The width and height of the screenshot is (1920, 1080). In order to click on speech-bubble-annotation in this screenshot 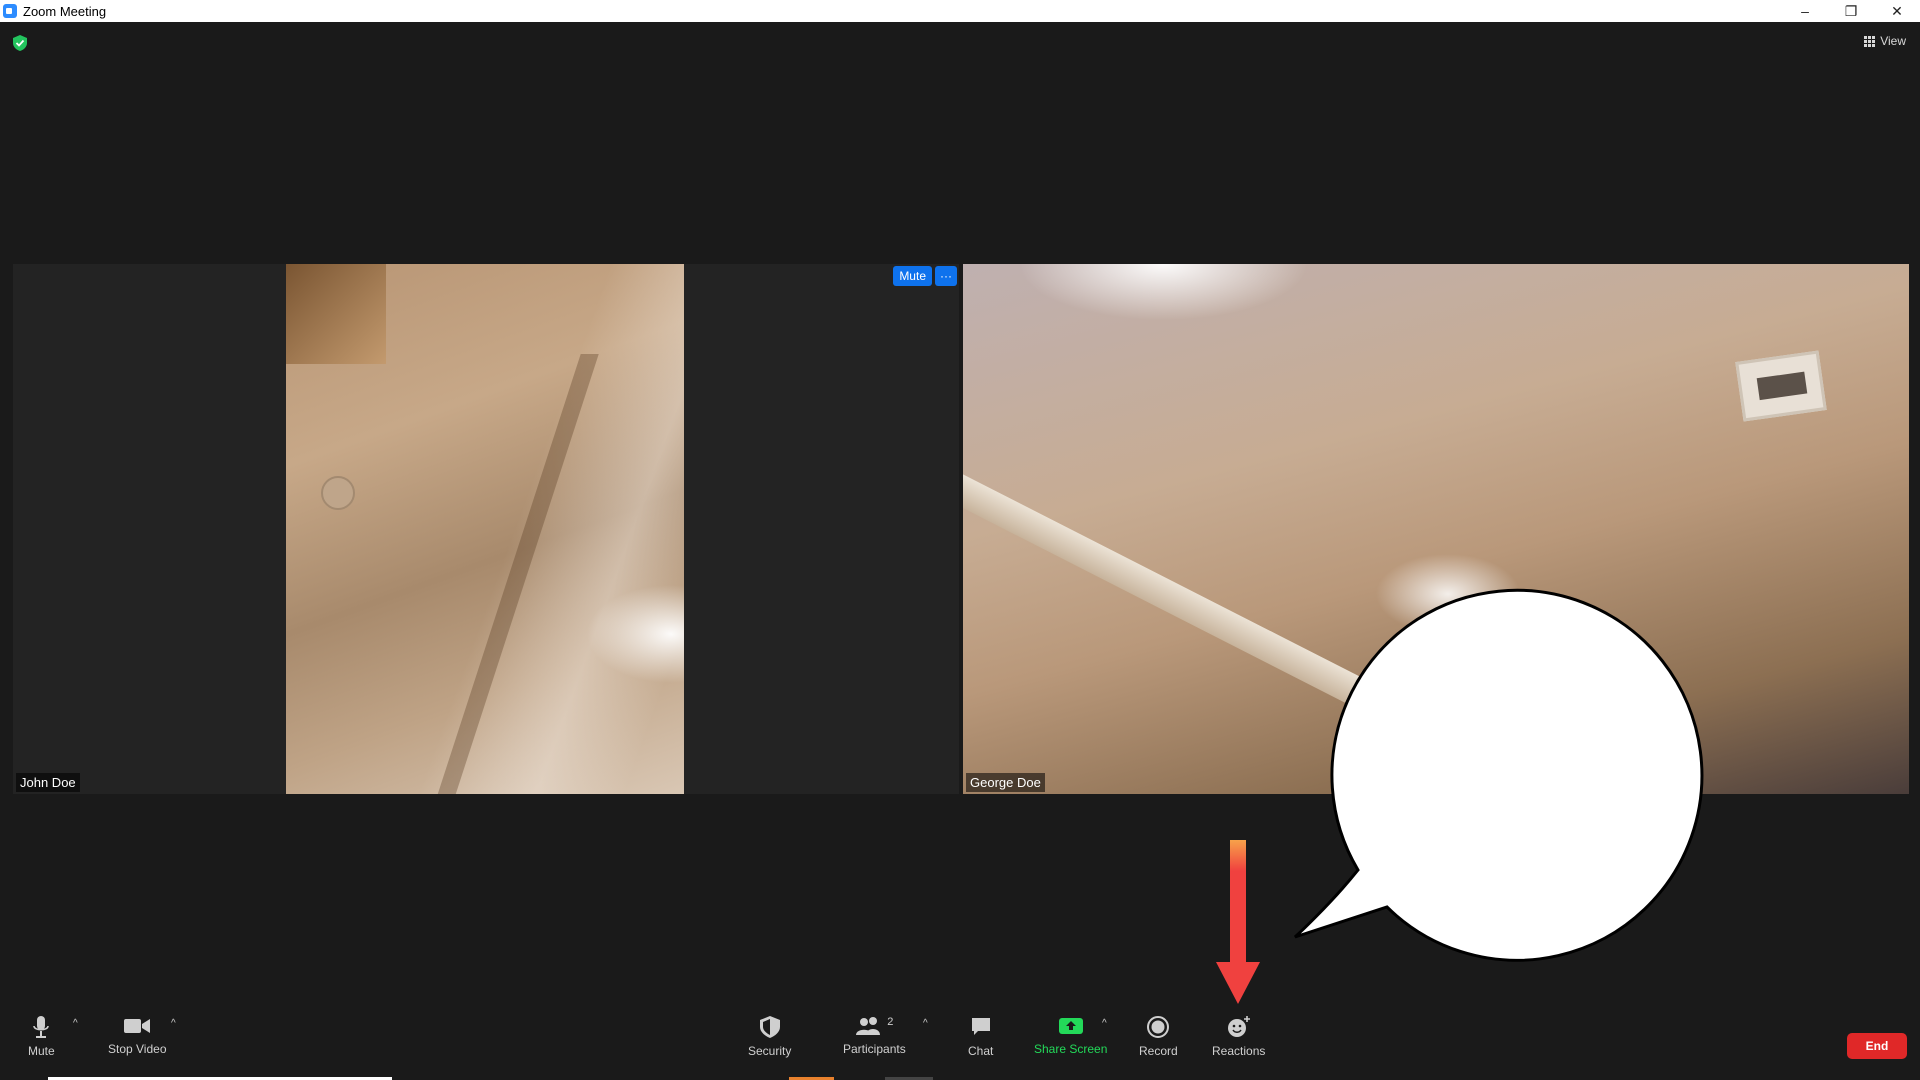, I will do `click(1498, 775)`.